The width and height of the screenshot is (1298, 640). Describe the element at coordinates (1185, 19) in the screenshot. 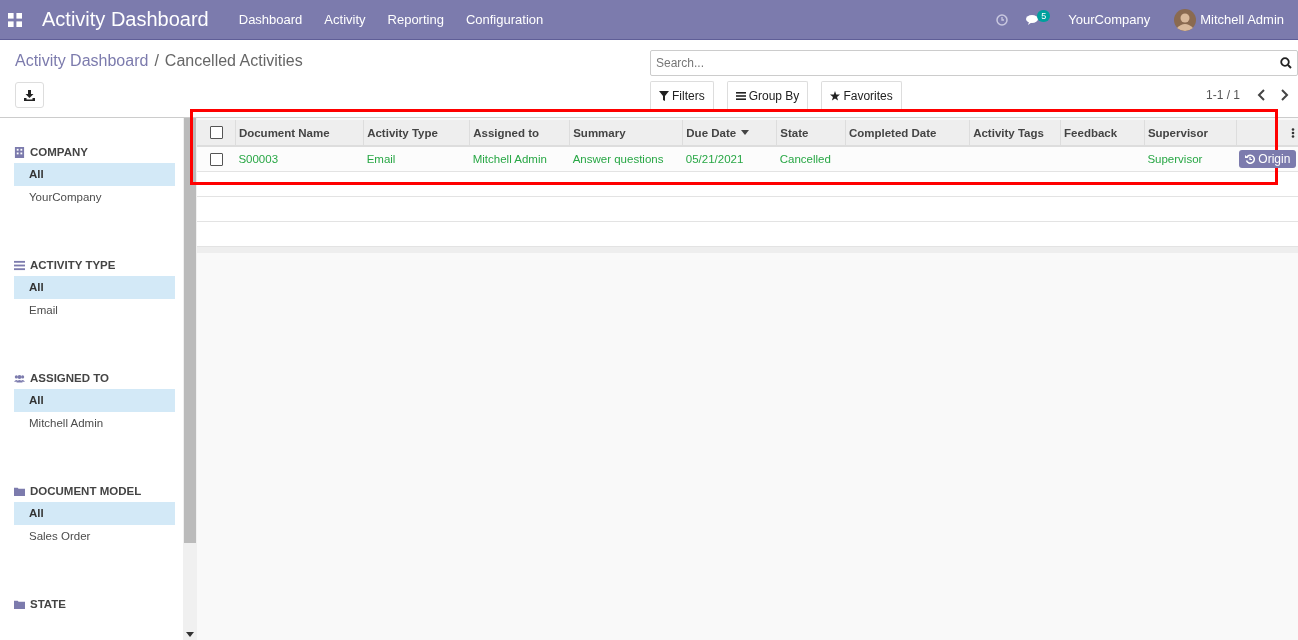

I see `avatar-icon` at that location.